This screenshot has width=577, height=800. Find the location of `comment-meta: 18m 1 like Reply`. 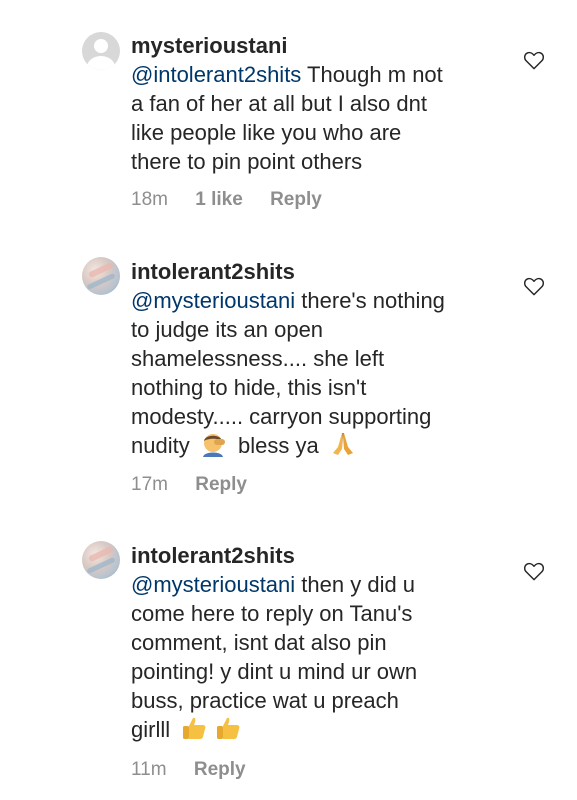

comment-meta: 18m 1 like Reply is located at coordinates (237, 200).